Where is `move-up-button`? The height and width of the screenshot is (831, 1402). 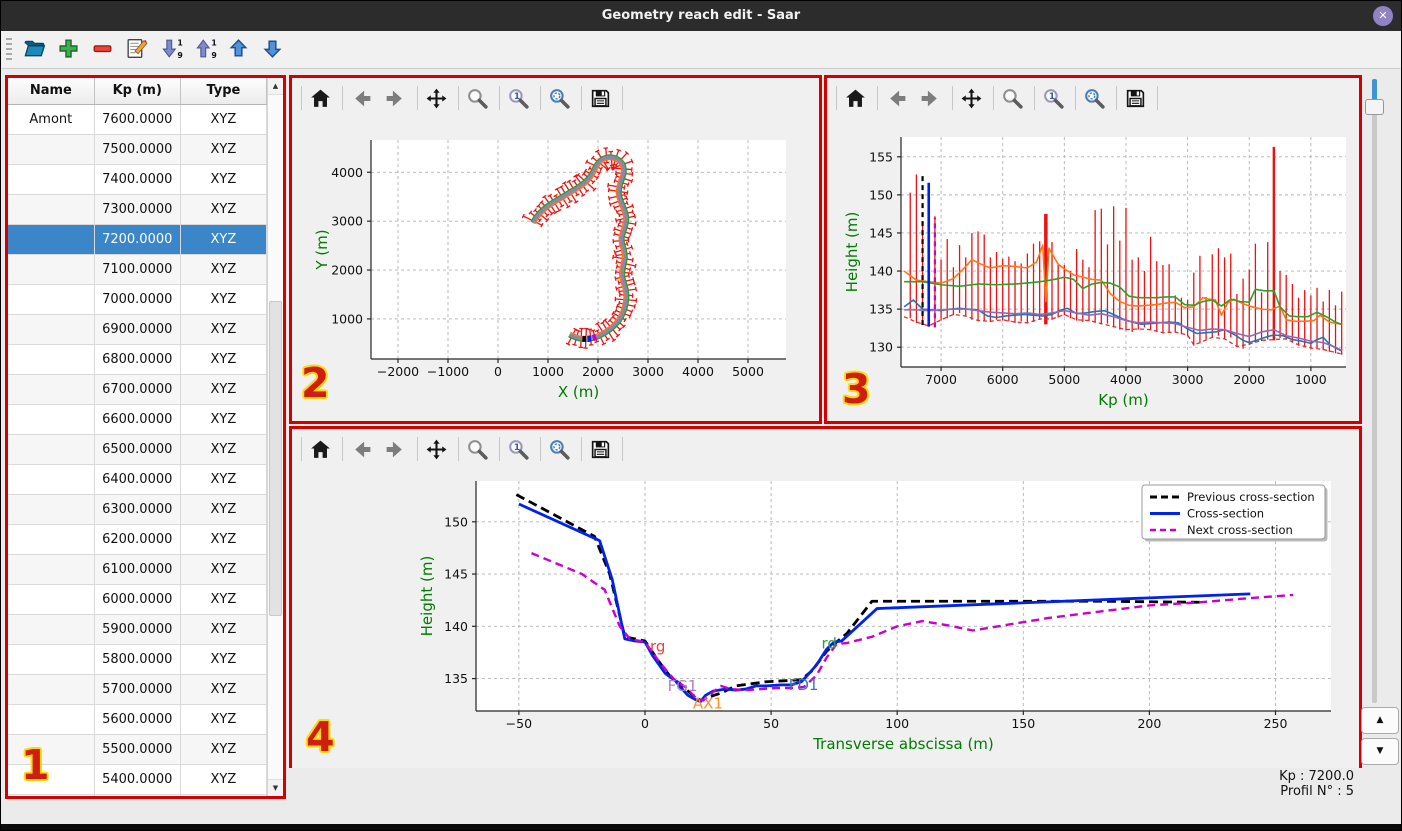
move-up-button is located at coordinates (240, 49).